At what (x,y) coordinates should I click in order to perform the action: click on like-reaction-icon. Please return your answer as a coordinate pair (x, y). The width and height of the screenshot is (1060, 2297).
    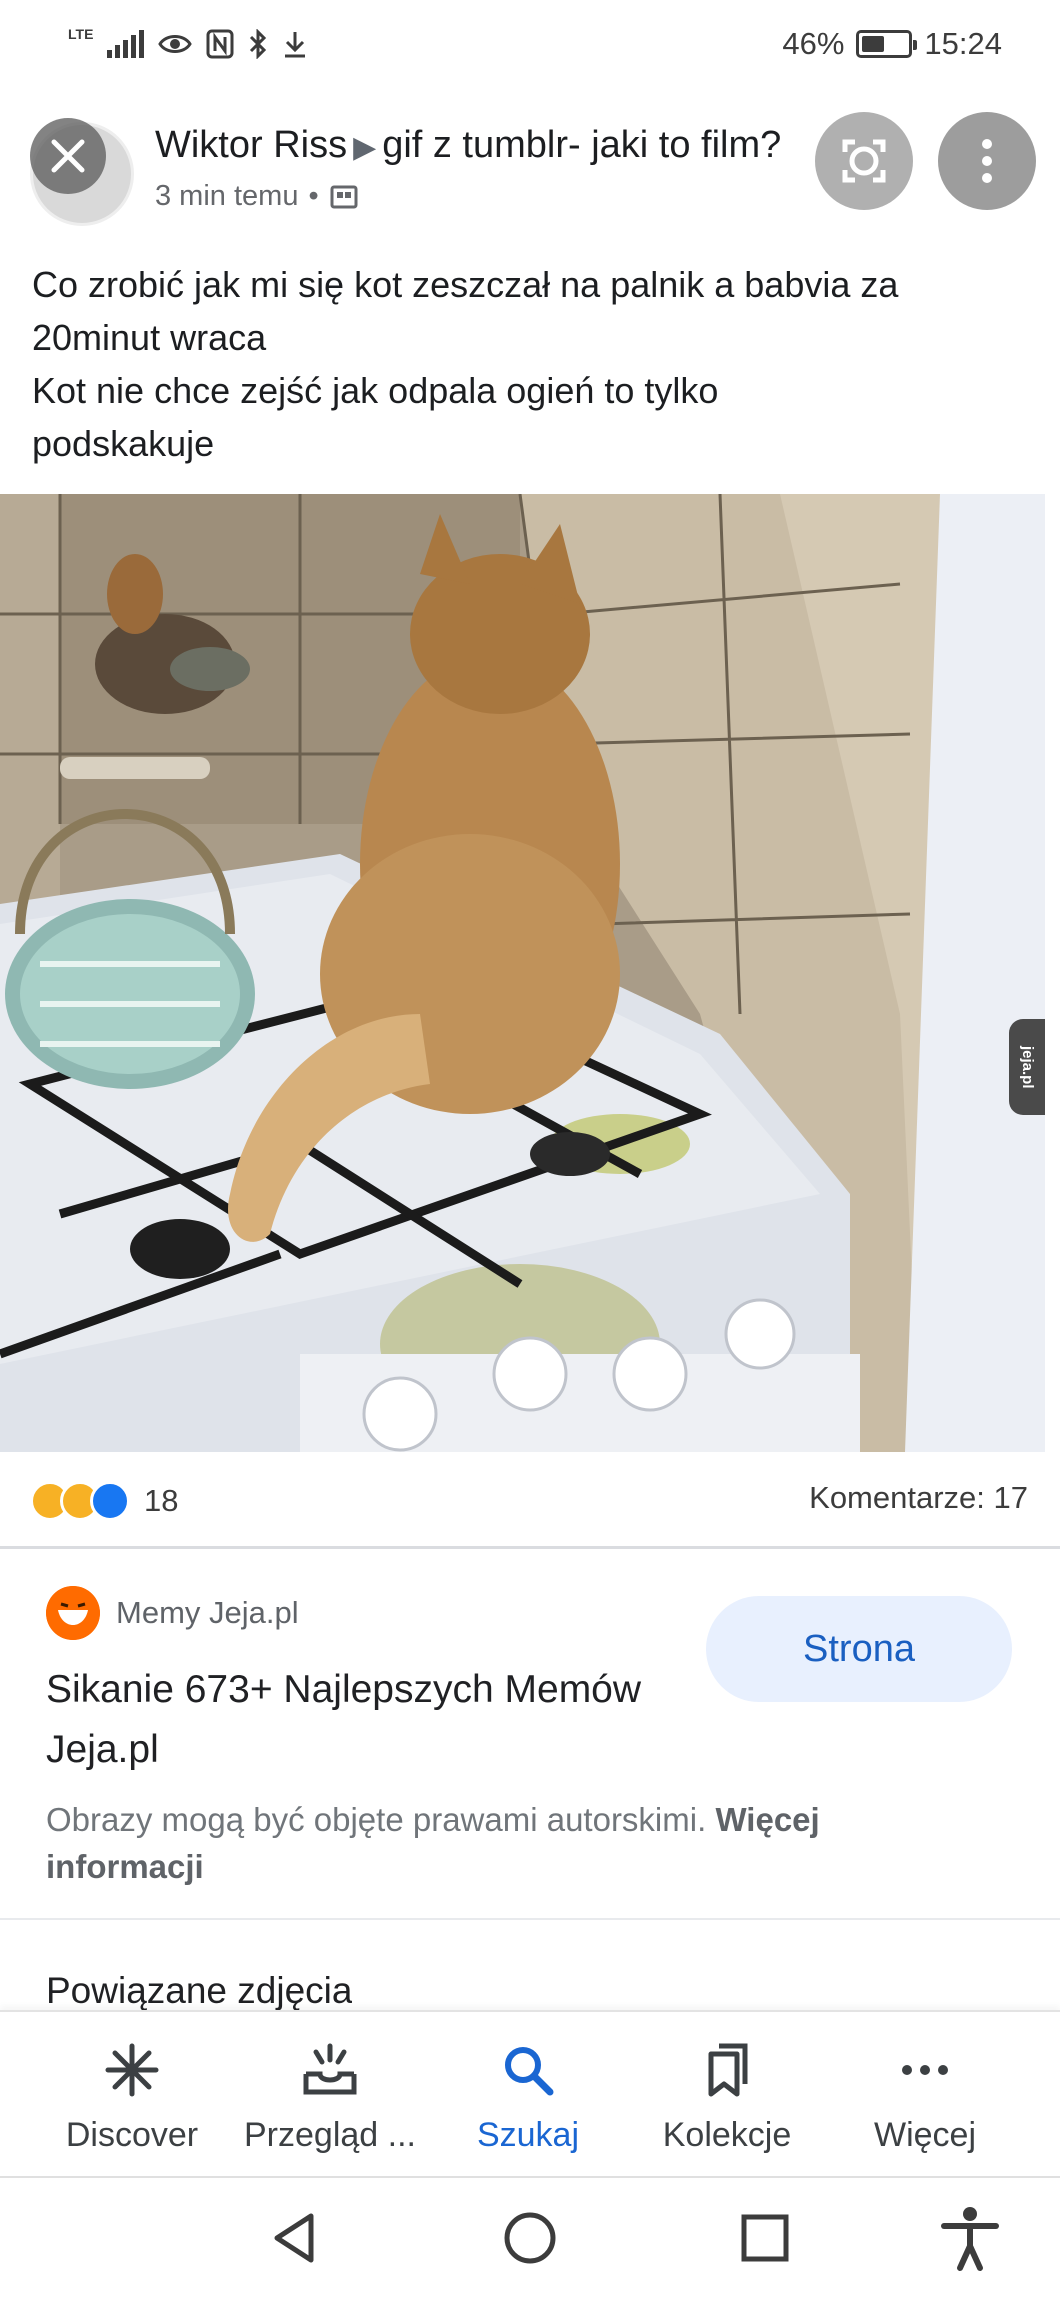
    Looking at the image, I should click on (110, 1501).